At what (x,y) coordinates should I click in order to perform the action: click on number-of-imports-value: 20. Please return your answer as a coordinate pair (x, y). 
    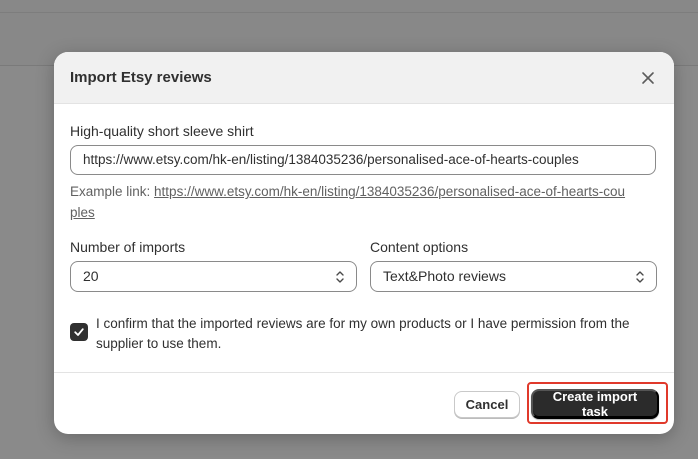
    Looking at the image, I should click on (91, 276).